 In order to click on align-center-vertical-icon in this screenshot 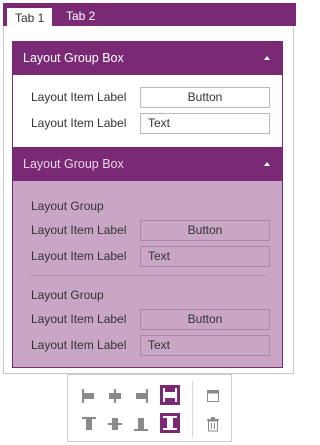, I will do `click(115, 424)`.